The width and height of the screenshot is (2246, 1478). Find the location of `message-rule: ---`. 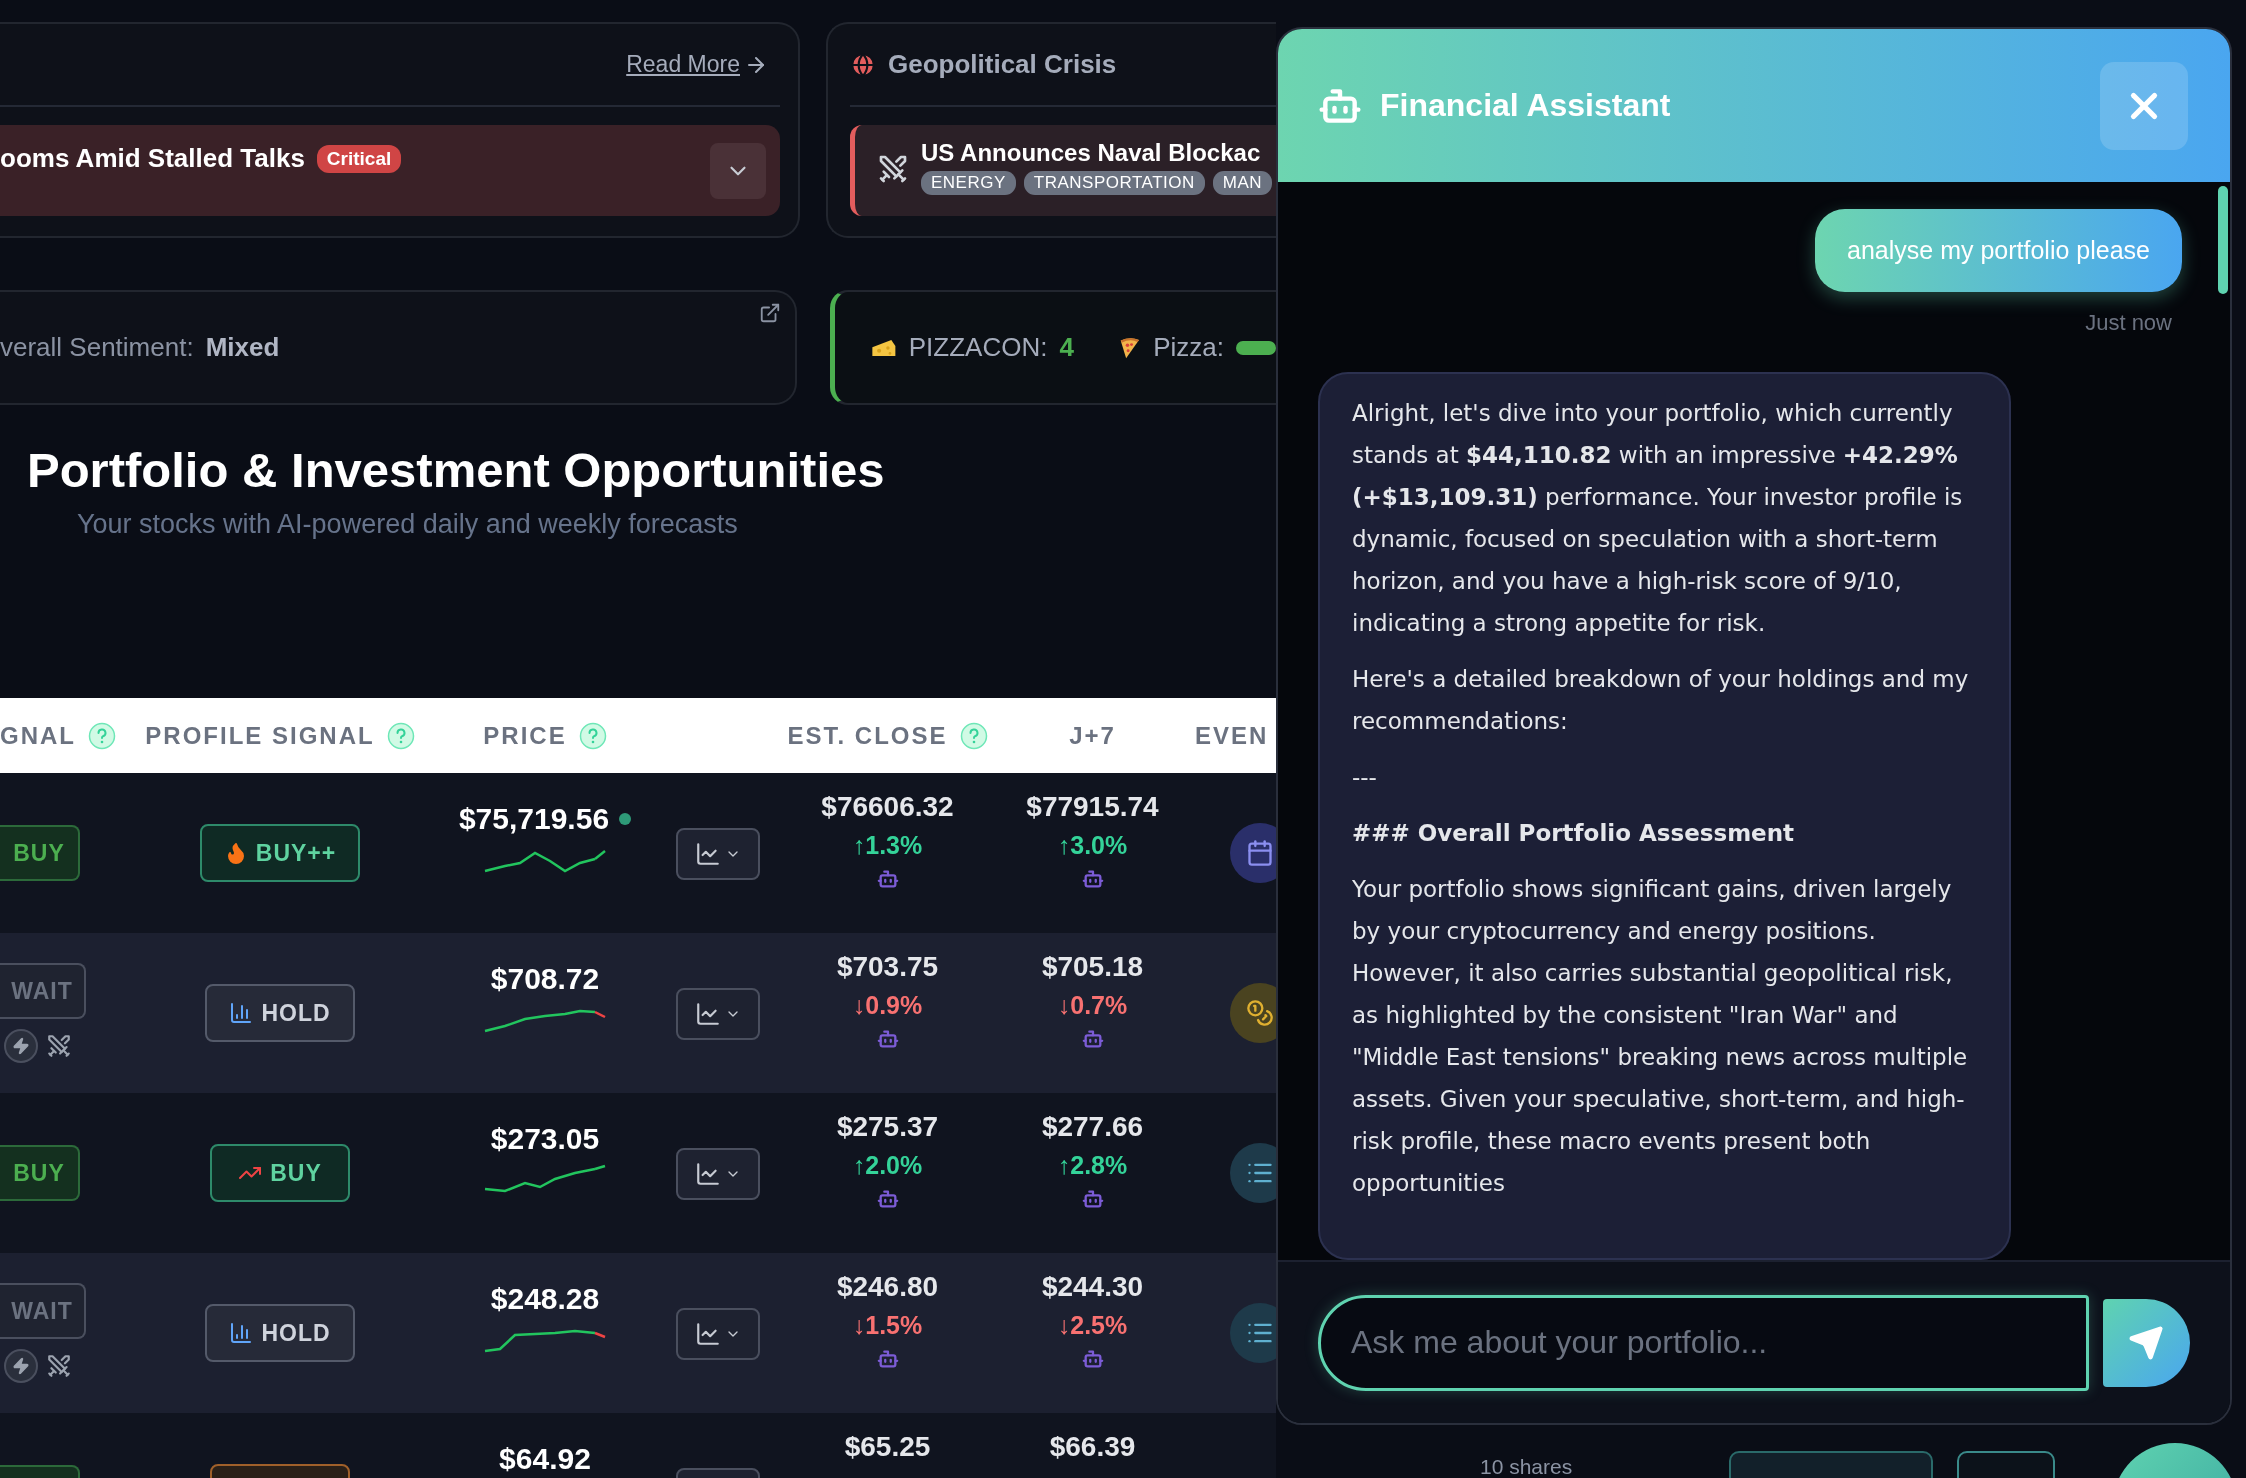

message-rule: --- is located at coordinates (1365, 777).